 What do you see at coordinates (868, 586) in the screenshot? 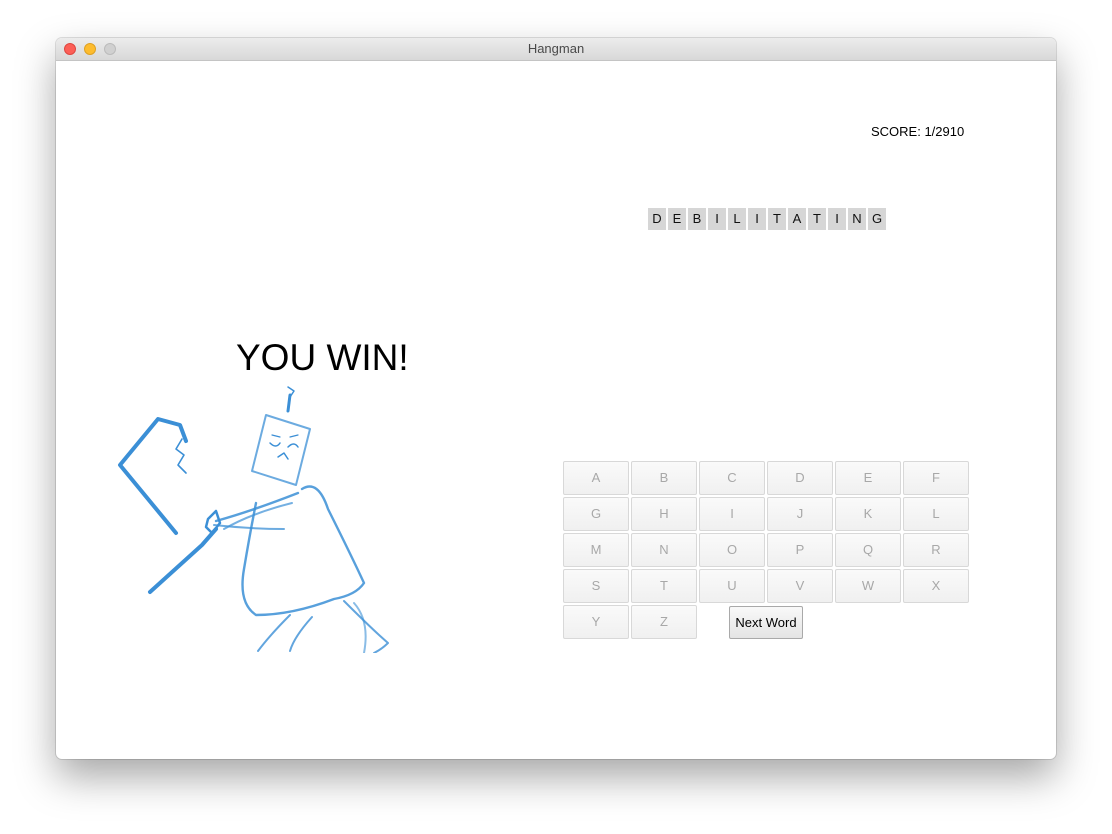
I see `letter-key-w: W` at bounding box center [868, 586].